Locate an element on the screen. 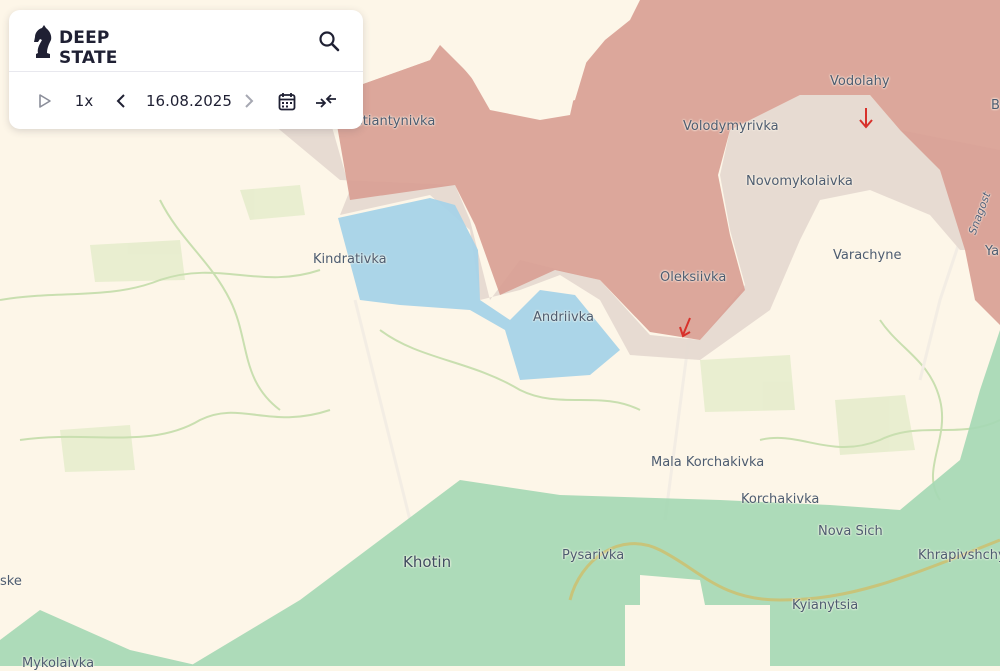 This screenshot has width=1000, height=671. playback-speed-button: 1x is located at coordinates (84, 101).